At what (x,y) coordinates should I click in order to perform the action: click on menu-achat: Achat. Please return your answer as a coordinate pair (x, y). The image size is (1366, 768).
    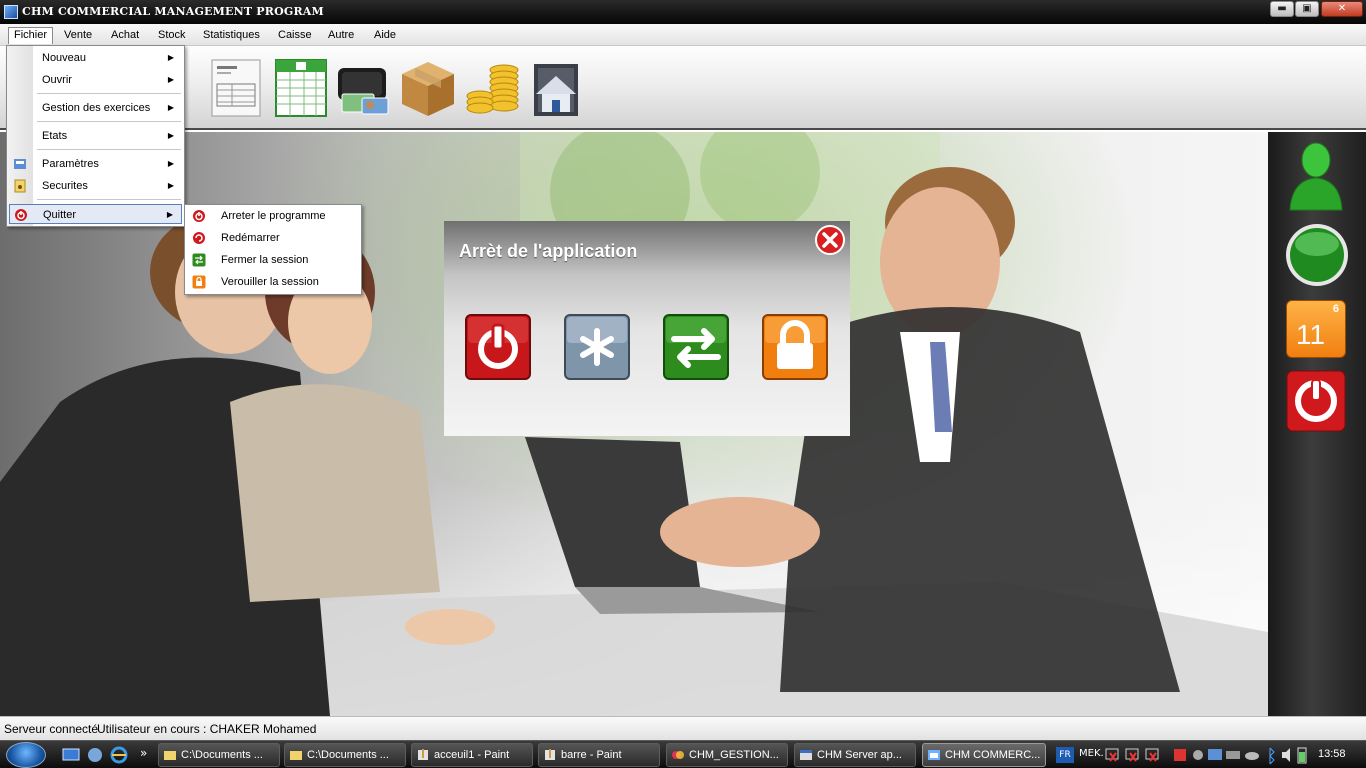
    Looking at the image, I should click on (125, 35).